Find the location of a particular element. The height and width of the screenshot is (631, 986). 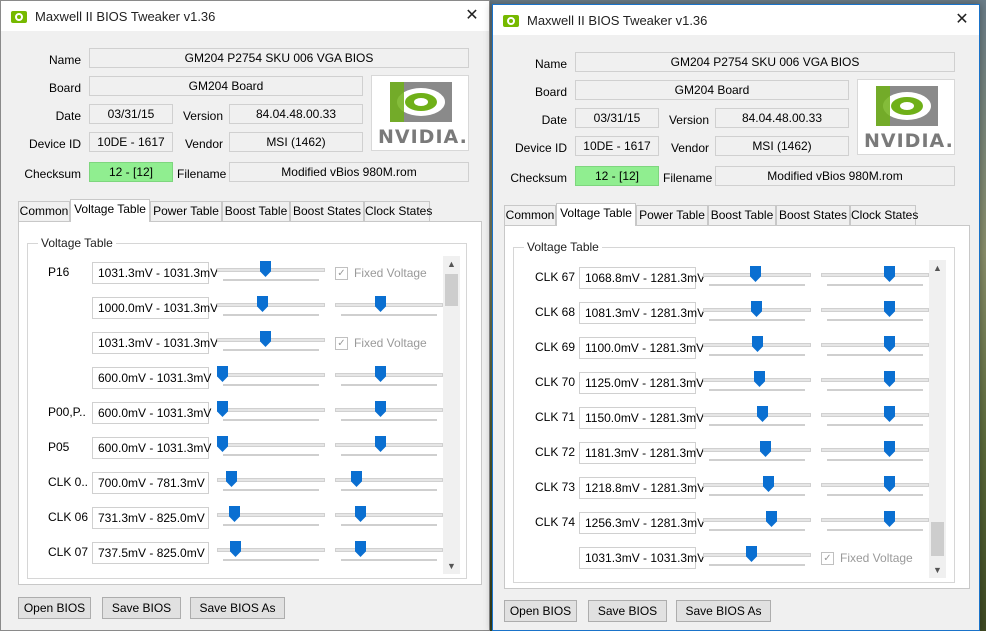

open-bios-button: Open BIOS is located at coordinates (540, 611).